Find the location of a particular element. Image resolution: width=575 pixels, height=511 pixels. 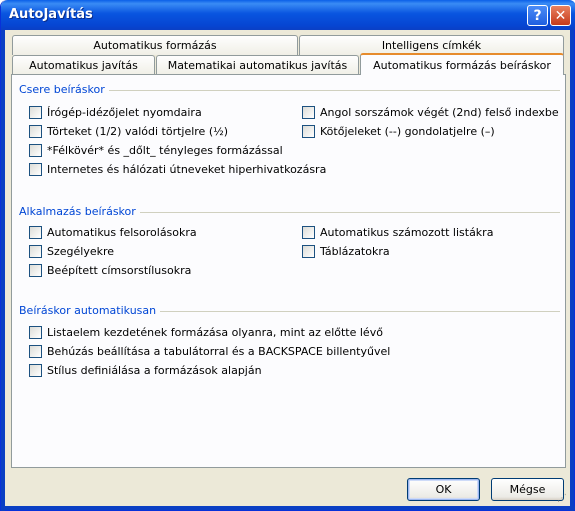

help-icon: ? is located at coordinates (537, 15).